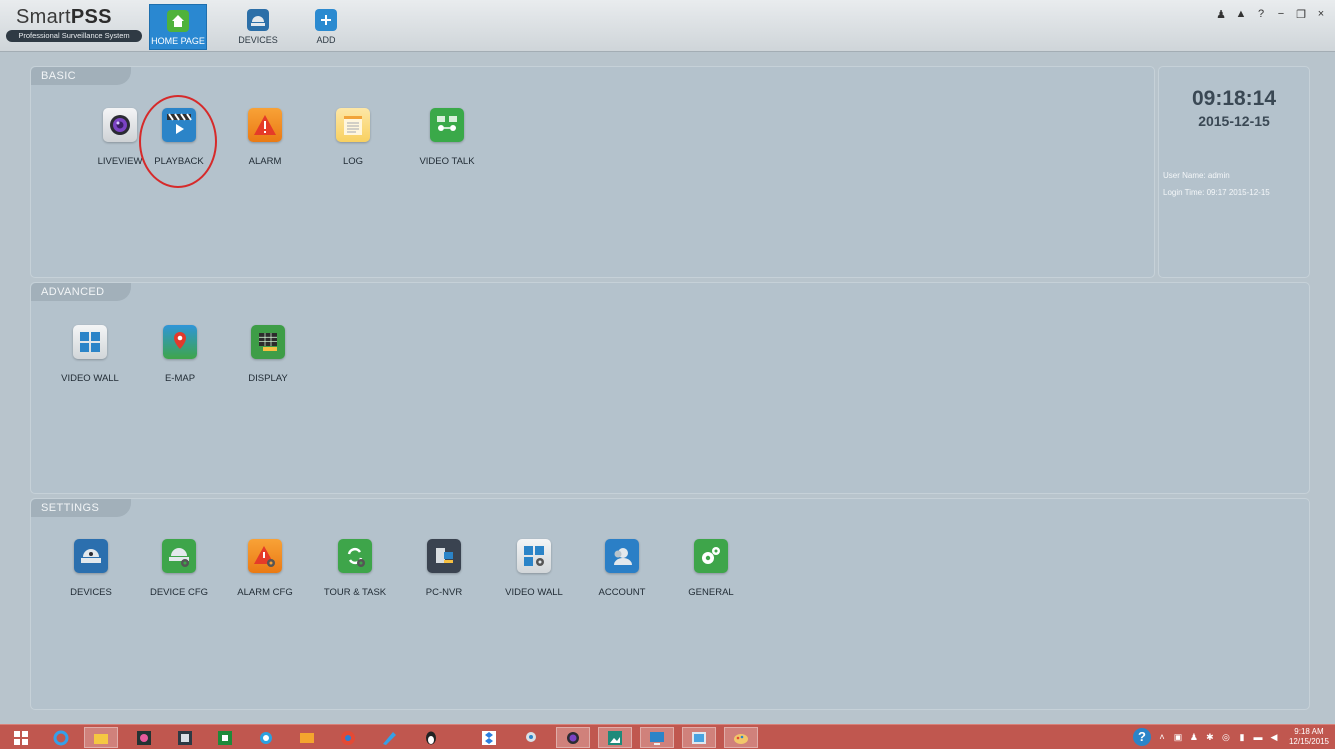  I want to click on tray-qq-icon: ♟, so click(1194, 737).